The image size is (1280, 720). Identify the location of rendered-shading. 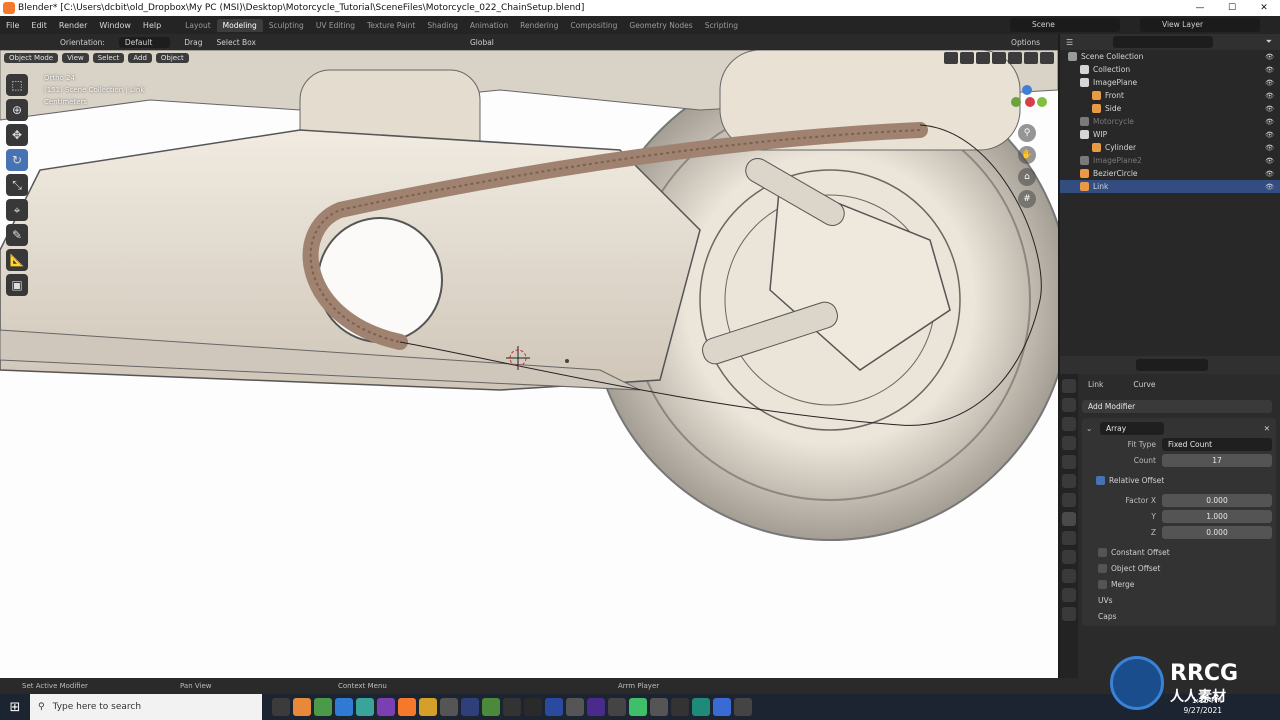
(1047, 58).